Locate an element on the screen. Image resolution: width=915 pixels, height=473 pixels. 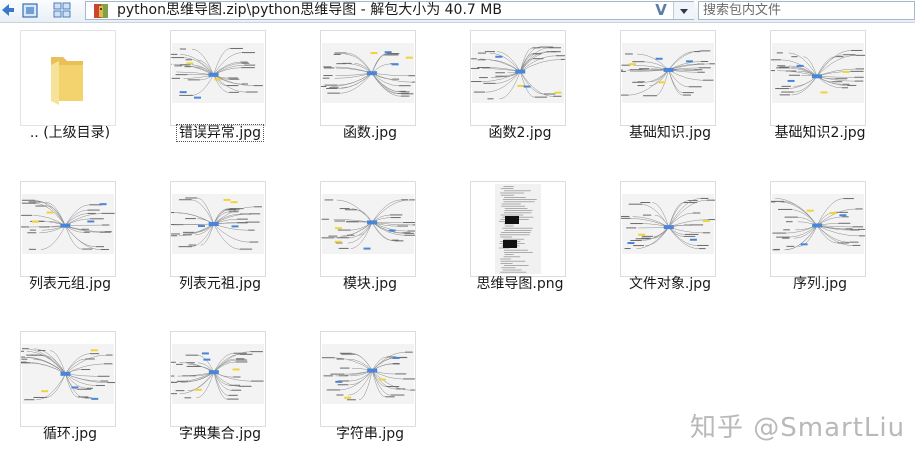
file-item: 字符串.jpg is located at coordinates (370, 398).